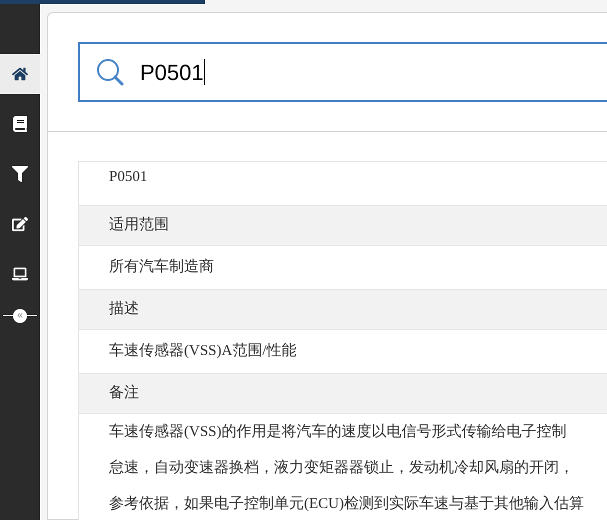 The width and height of the screenshot is (607, 520). Describe the element at coordinates (343, 226) in the screenshot. I see `section-header: 适用范围` at that location.